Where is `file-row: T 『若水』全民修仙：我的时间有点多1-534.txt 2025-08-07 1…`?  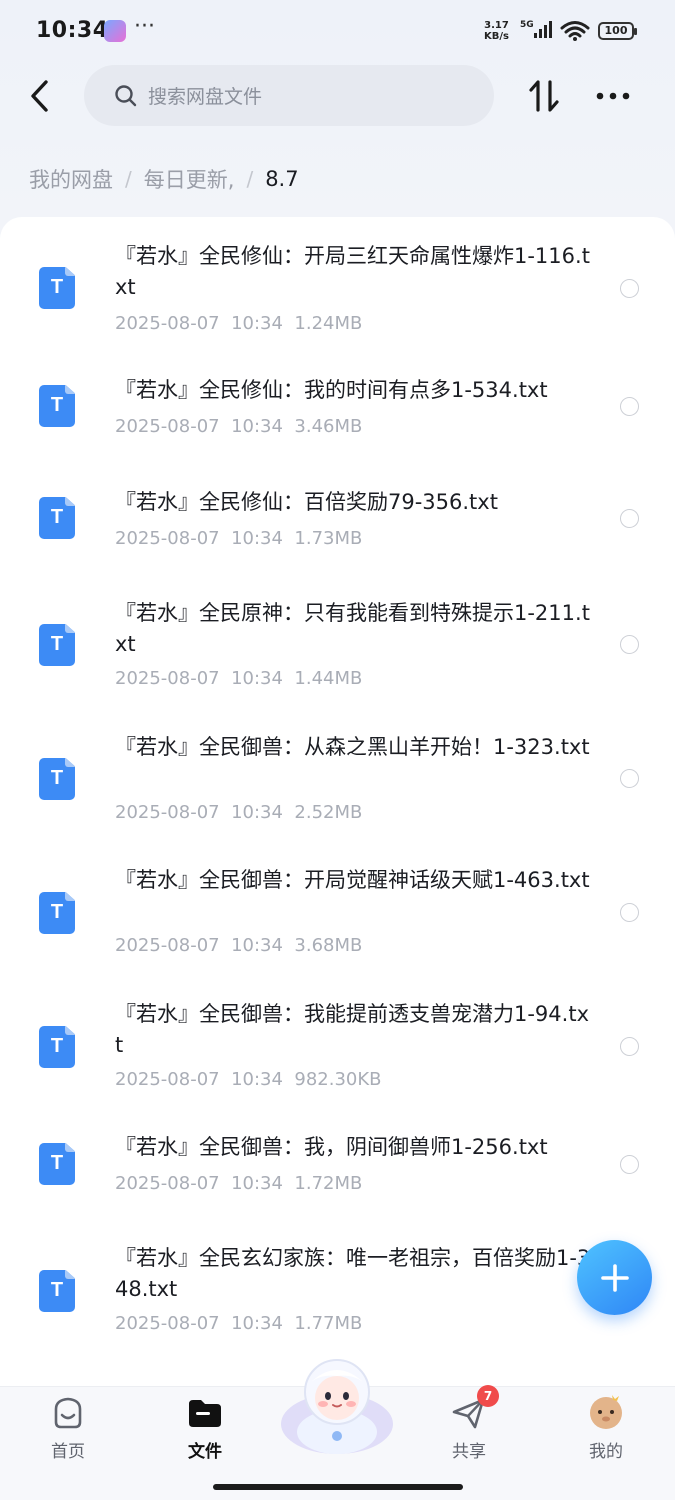 file-row: T 『若水』全民修仙：我的时间有点多1-534.txt 2025-08-07 1… is located at coordinates (337, 403).